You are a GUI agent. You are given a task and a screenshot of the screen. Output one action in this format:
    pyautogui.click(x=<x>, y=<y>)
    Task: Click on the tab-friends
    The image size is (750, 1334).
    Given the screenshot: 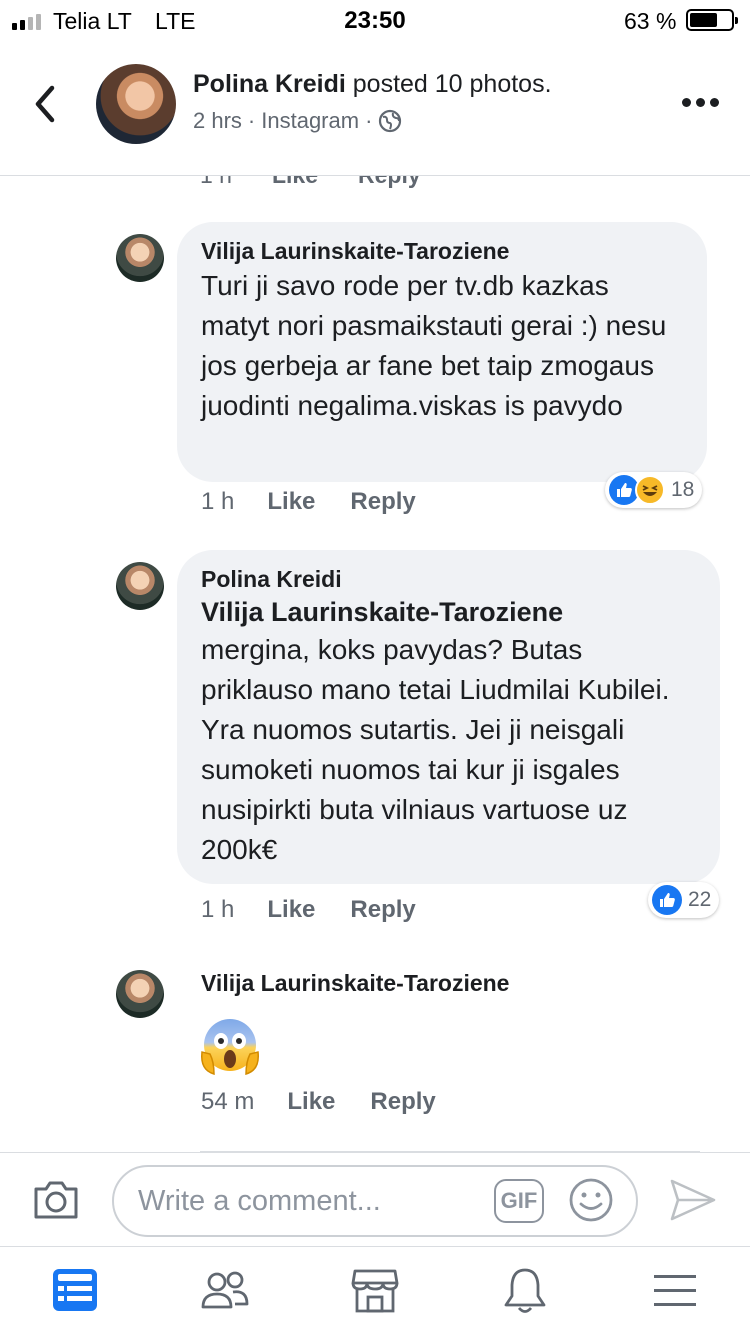 What is the action you would take?
    pyautogui.click(x=225, y=1290)
    